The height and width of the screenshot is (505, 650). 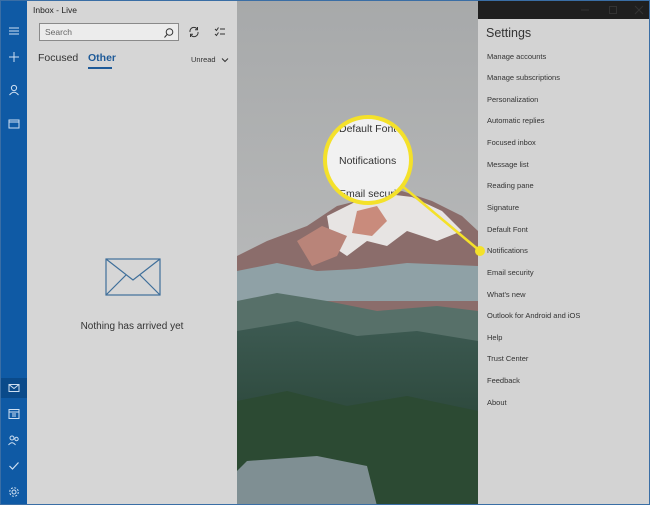 I want to click on tab-other: Other, so click(x=102, y=58).